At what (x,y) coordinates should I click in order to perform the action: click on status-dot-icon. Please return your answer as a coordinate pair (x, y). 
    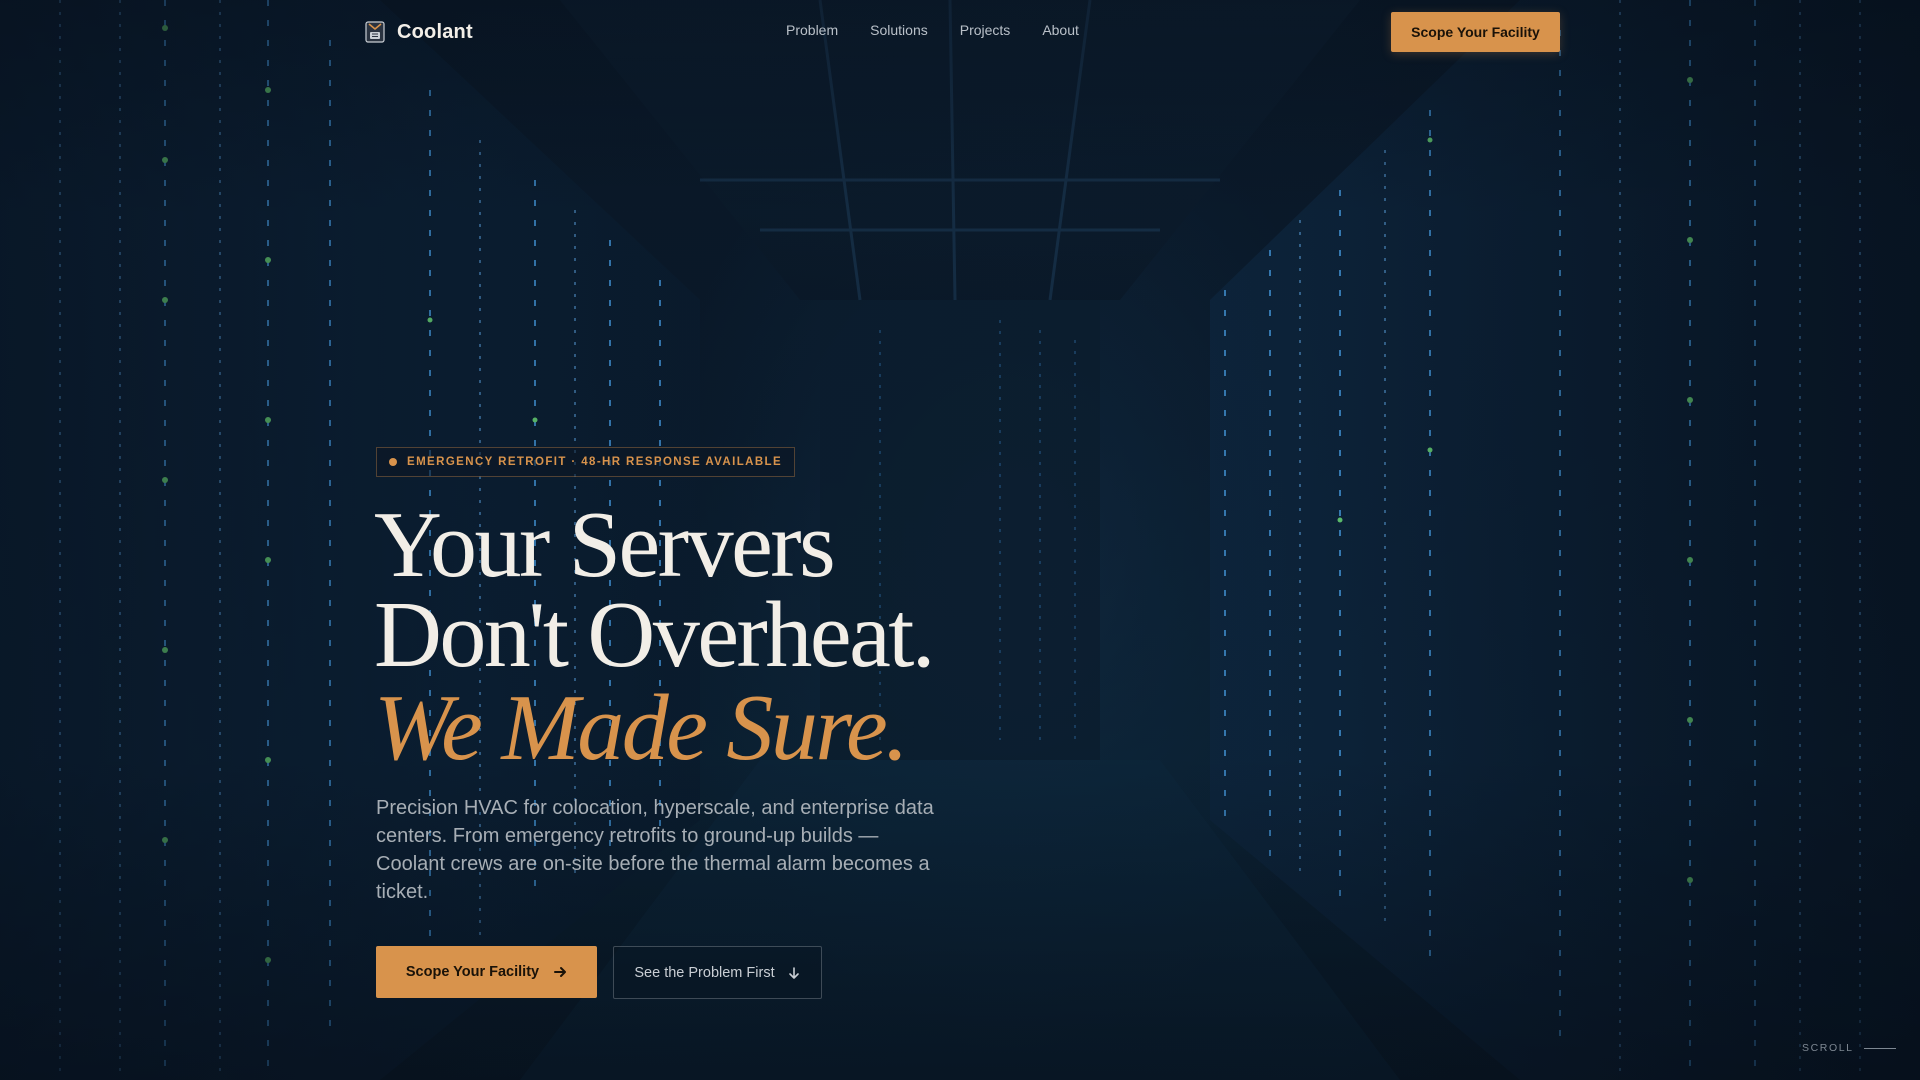
    Looking at the image, I should click on (393, 462).